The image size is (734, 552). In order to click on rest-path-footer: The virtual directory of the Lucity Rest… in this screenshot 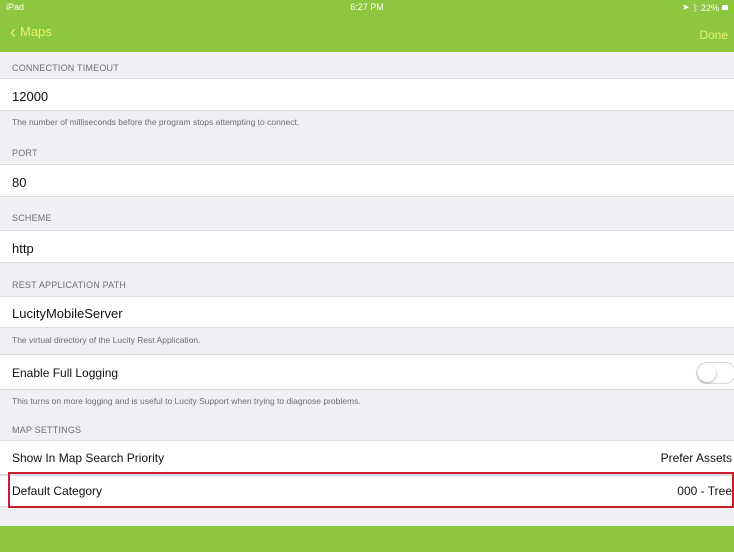, I will do `click(367, 341)`.